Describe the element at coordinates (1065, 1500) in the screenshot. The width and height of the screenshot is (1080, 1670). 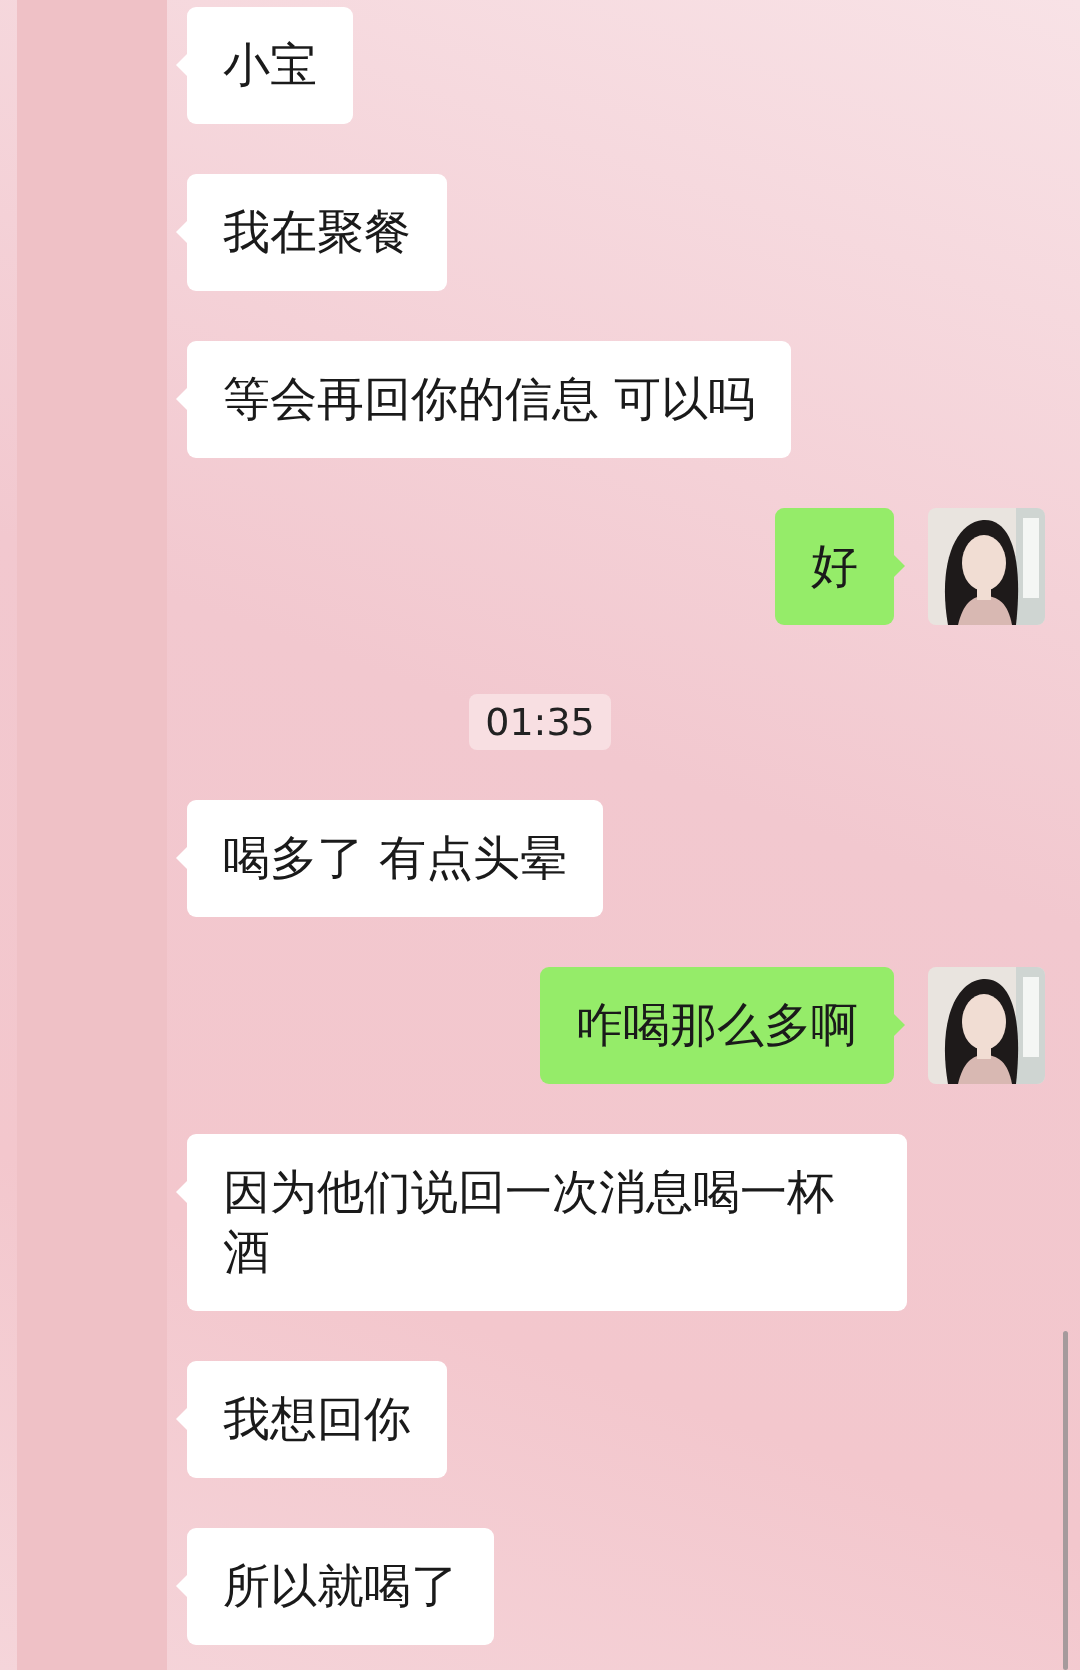
I see `scrollbar` at that location.